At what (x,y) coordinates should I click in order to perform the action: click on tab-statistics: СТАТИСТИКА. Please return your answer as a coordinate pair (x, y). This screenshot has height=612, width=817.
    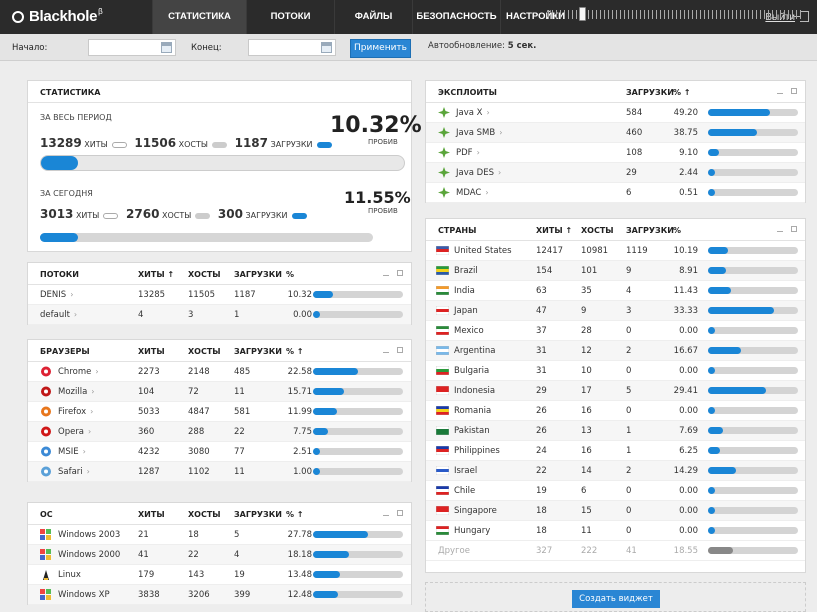
    Looking at the image, I should click on (199, 17).